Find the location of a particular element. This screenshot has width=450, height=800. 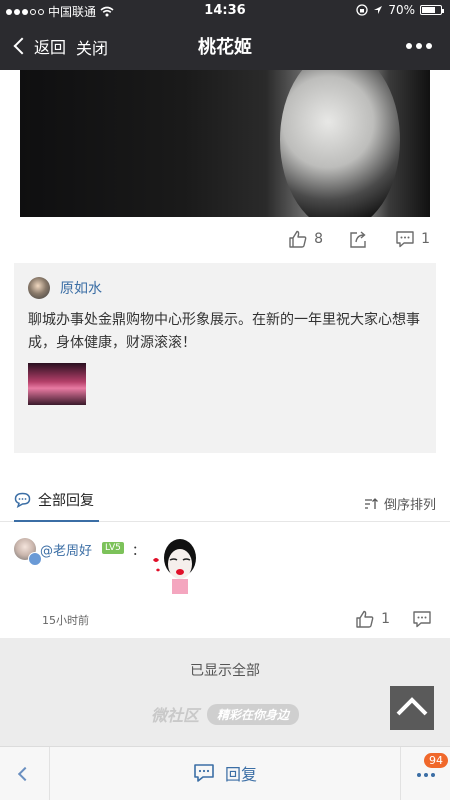

battery-percent: 70% is located at coordinates (401, 10).